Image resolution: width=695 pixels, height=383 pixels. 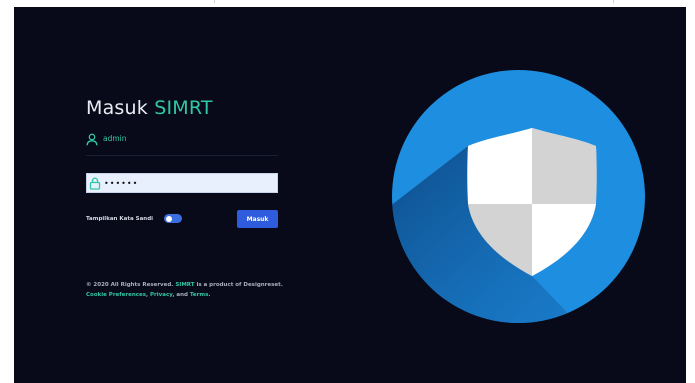 I want to click on footer-company: Designreset., so click(x=263, y=284).